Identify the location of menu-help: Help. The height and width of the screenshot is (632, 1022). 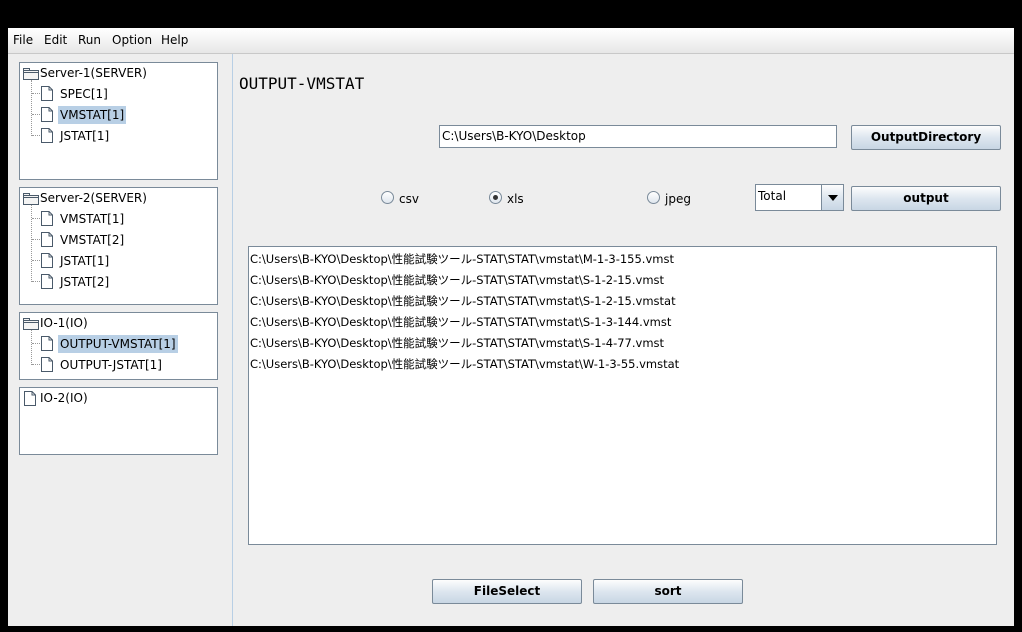
(174, 40).